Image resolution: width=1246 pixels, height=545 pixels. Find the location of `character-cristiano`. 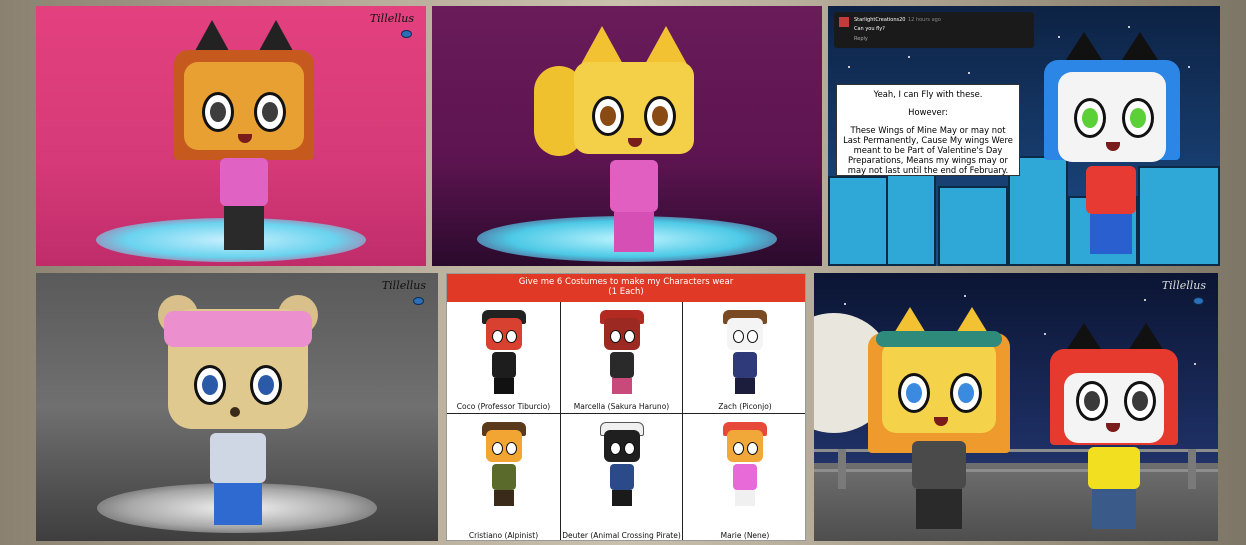

character-cristiano is located at coordinates (503, 465).